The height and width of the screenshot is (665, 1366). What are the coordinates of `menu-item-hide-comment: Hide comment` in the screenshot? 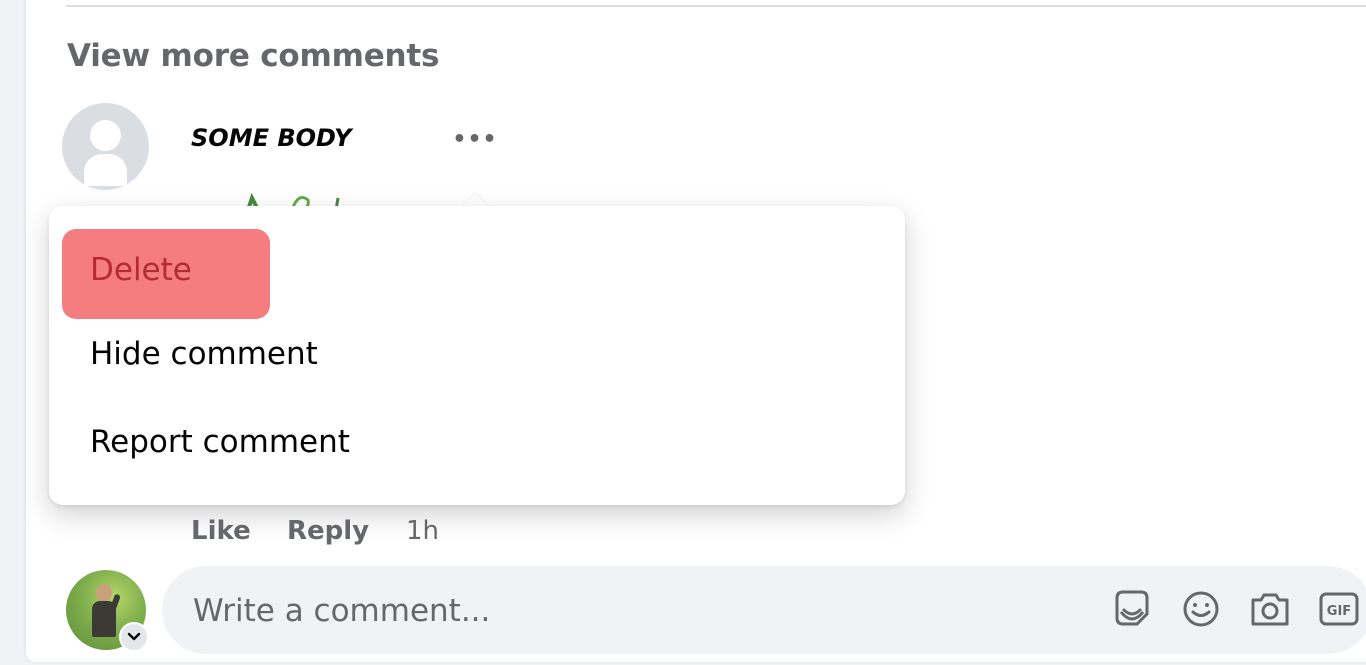 It's located at (204, 354).